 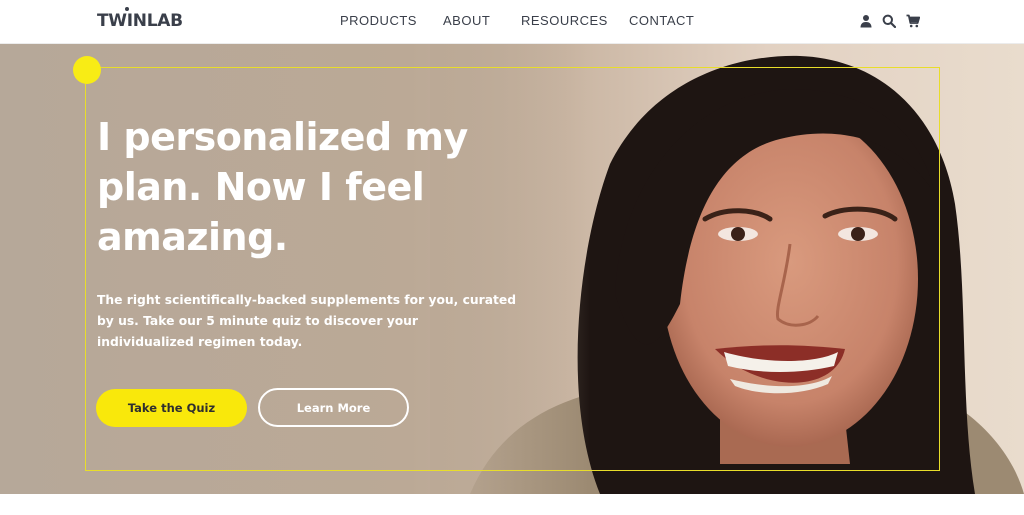 I want to click on learn-more-button: Learn More, so click(x=333, y=407).